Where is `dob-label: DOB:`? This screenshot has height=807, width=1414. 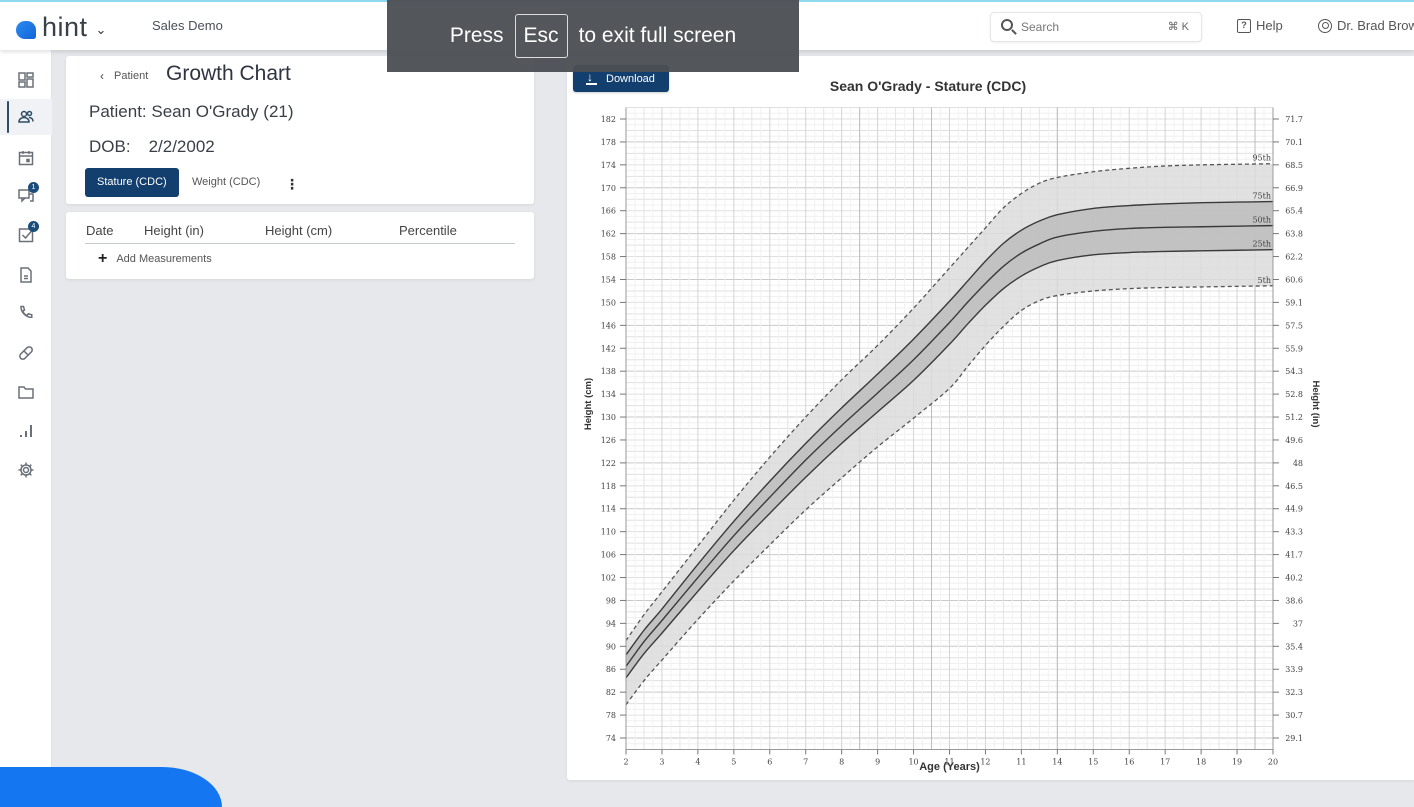
dob-label: DOB: is located at coordinates (110, 146).